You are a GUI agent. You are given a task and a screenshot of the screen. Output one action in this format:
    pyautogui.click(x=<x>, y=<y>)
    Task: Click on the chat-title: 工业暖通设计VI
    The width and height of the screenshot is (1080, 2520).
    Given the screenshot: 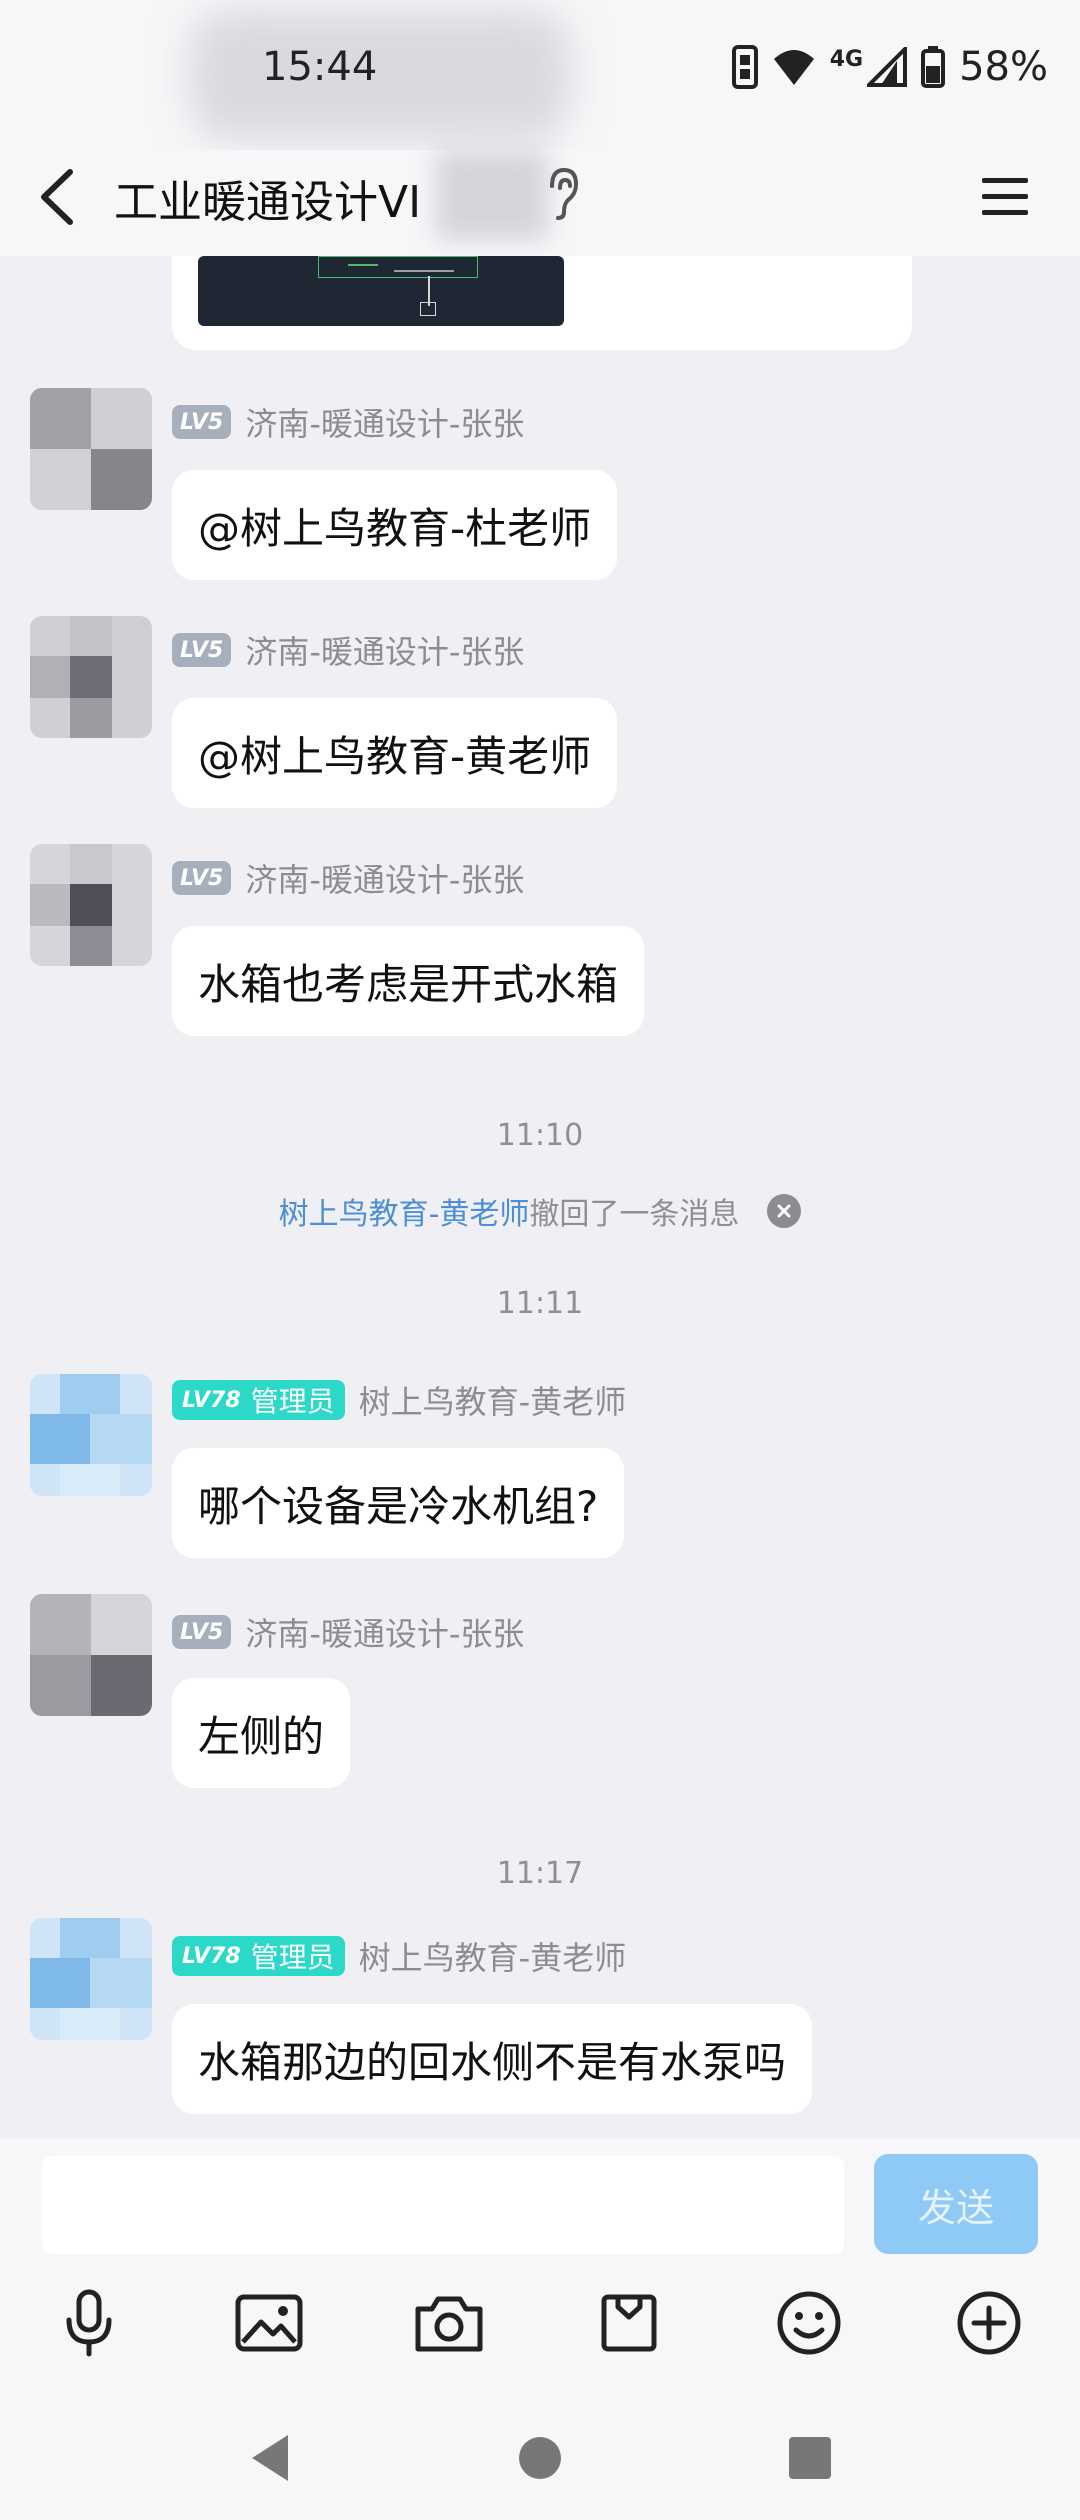 What is the action you would take?
    pyautogui.click(x=268, y=202)
    